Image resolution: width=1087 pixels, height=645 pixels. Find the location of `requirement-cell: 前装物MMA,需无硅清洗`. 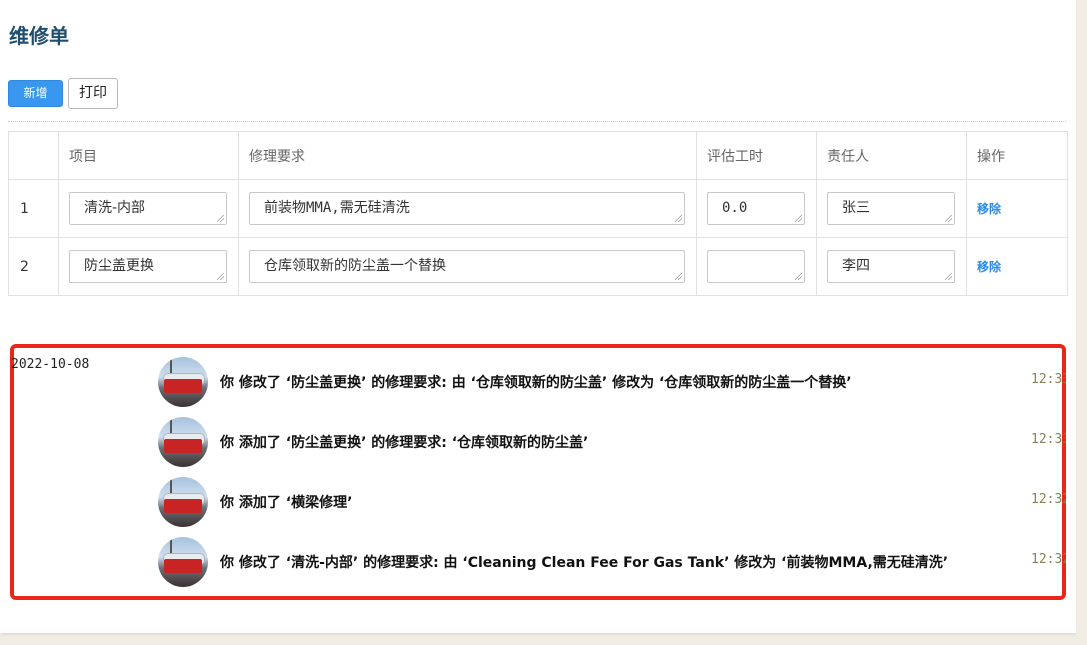

requirement-cell: 前装物MMA,需无硅清洗 is located at coordinates (467, 208).